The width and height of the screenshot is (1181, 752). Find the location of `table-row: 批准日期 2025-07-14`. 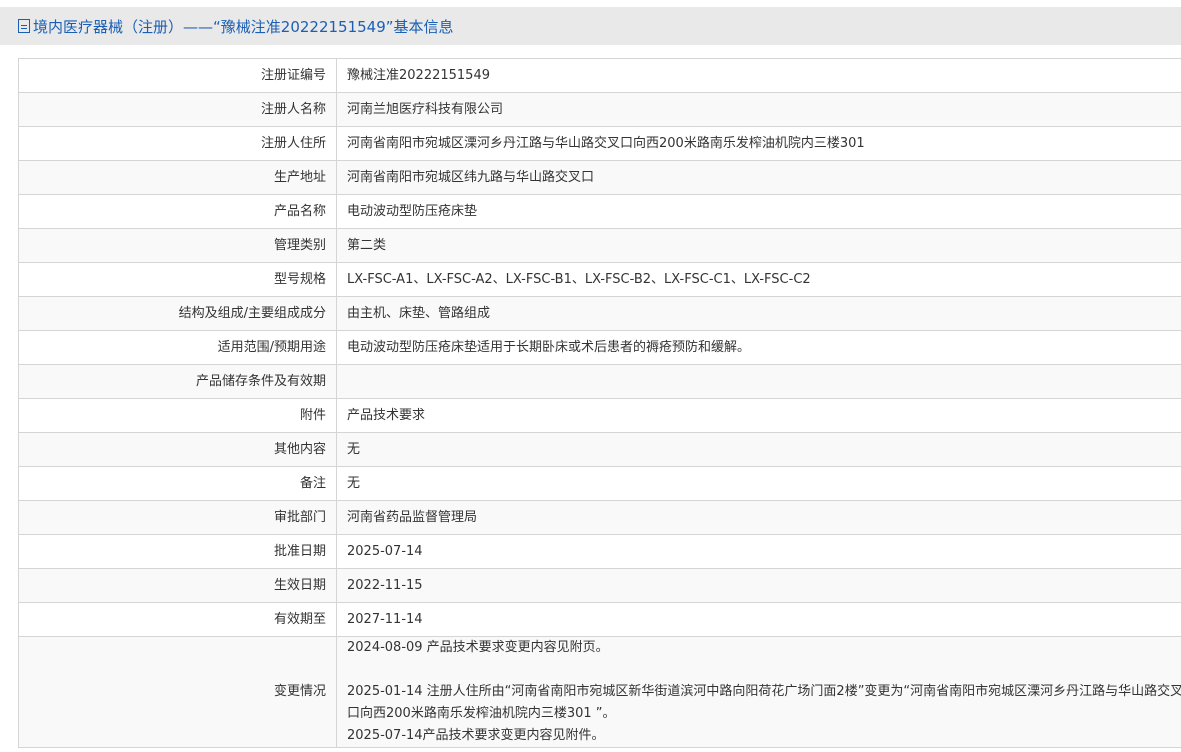

table-row: 批准日期 2025-07-14 is located at coordinates (599, 551).